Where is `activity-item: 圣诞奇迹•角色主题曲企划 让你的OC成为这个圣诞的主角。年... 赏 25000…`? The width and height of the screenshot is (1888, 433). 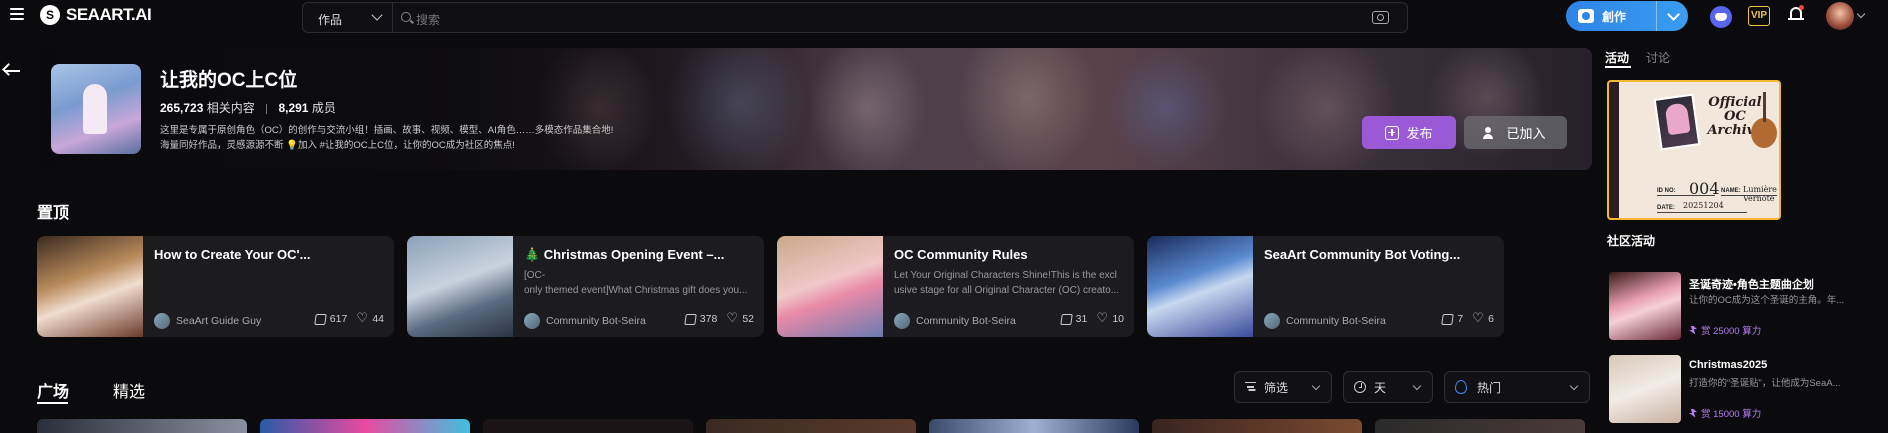
activity-item: 圣诞奇迹•角色主题曲企划 让你的OC成为这个圣诞的主角。年... 赏 25000… is located at coordinates (1747, 306).